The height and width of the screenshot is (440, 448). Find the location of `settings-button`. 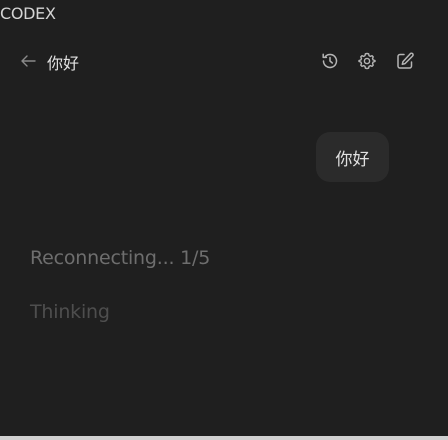

settings-button is located at coordinates (367, 61).